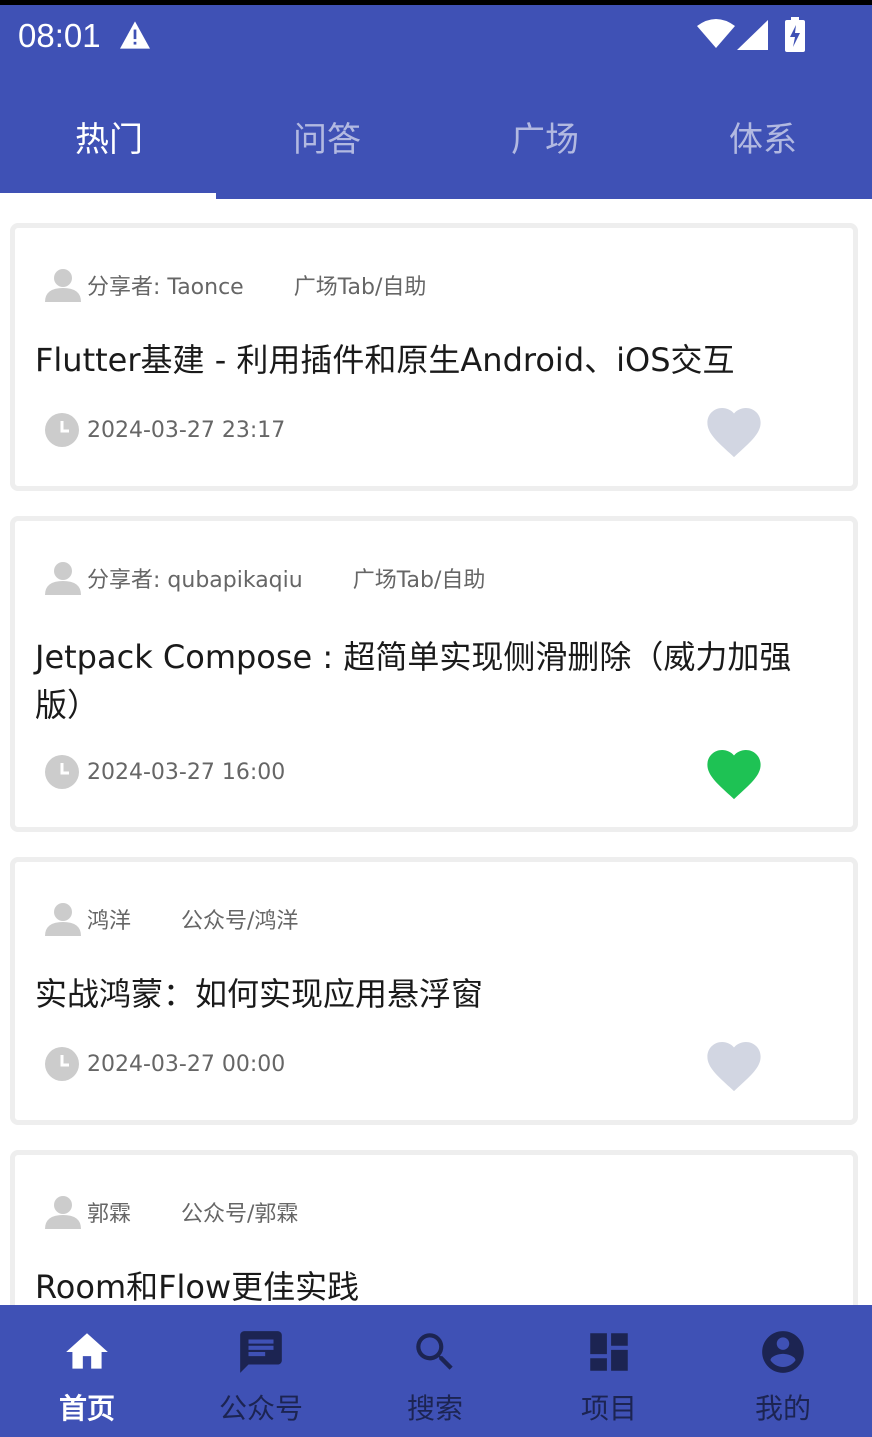  Describe the element at coordinates (716, 33) in the screenshot. I see `wifi-icon` at that location.